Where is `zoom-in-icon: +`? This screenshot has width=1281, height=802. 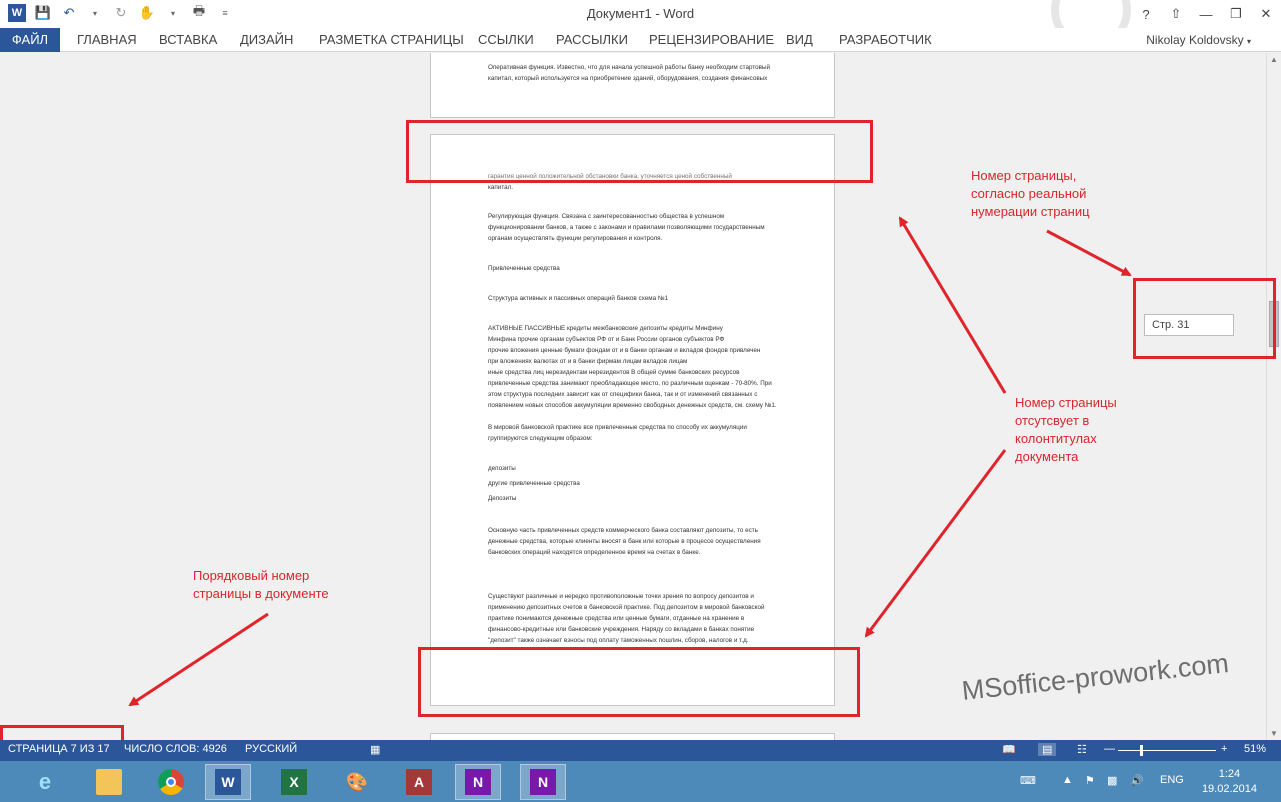 zoom-in-icon: + is located at coordinates (1224, 749).